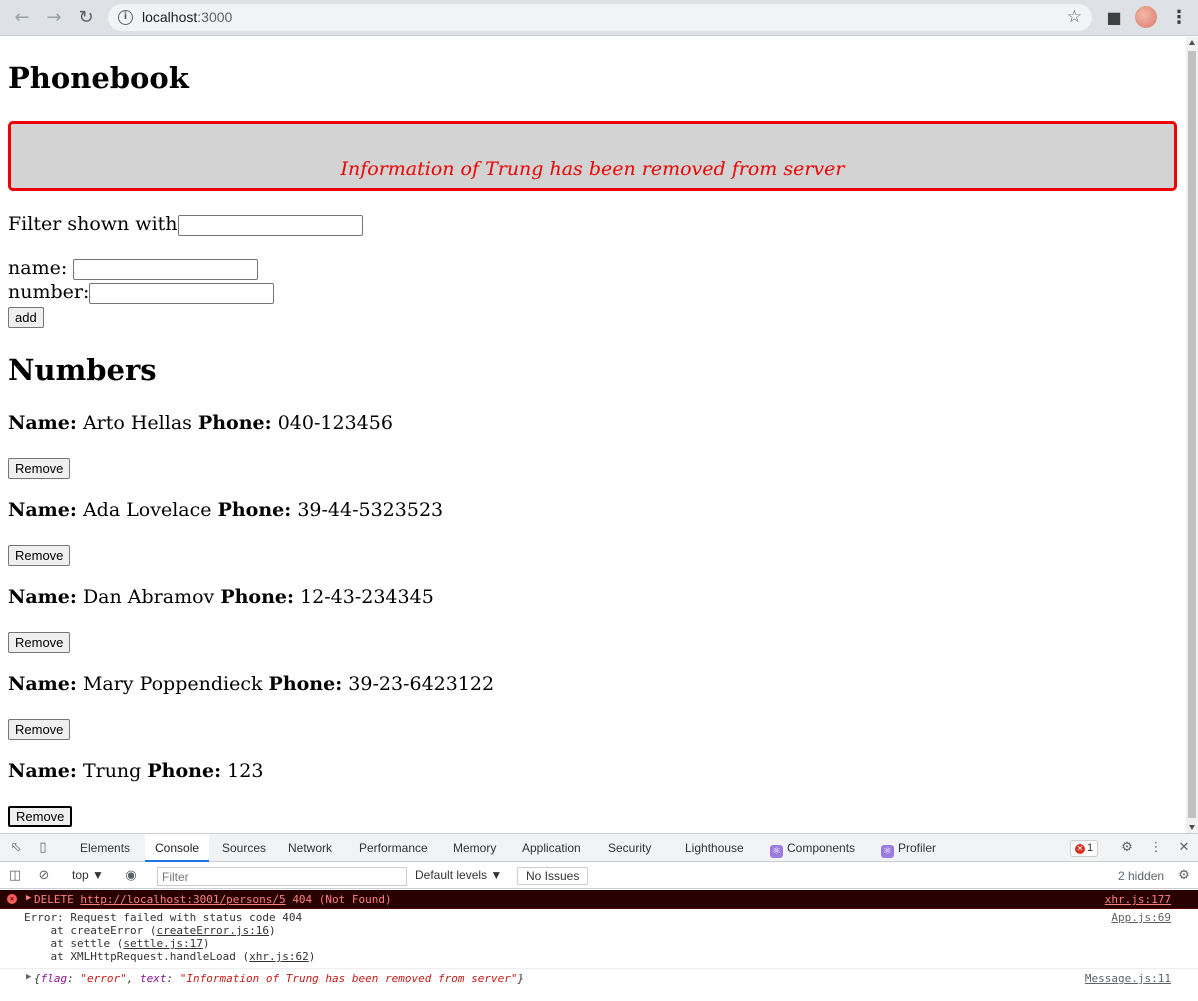  Describe the element at coordinates (335, 423) in the screenshot. I see `person-phone: 040-123456` at that location.